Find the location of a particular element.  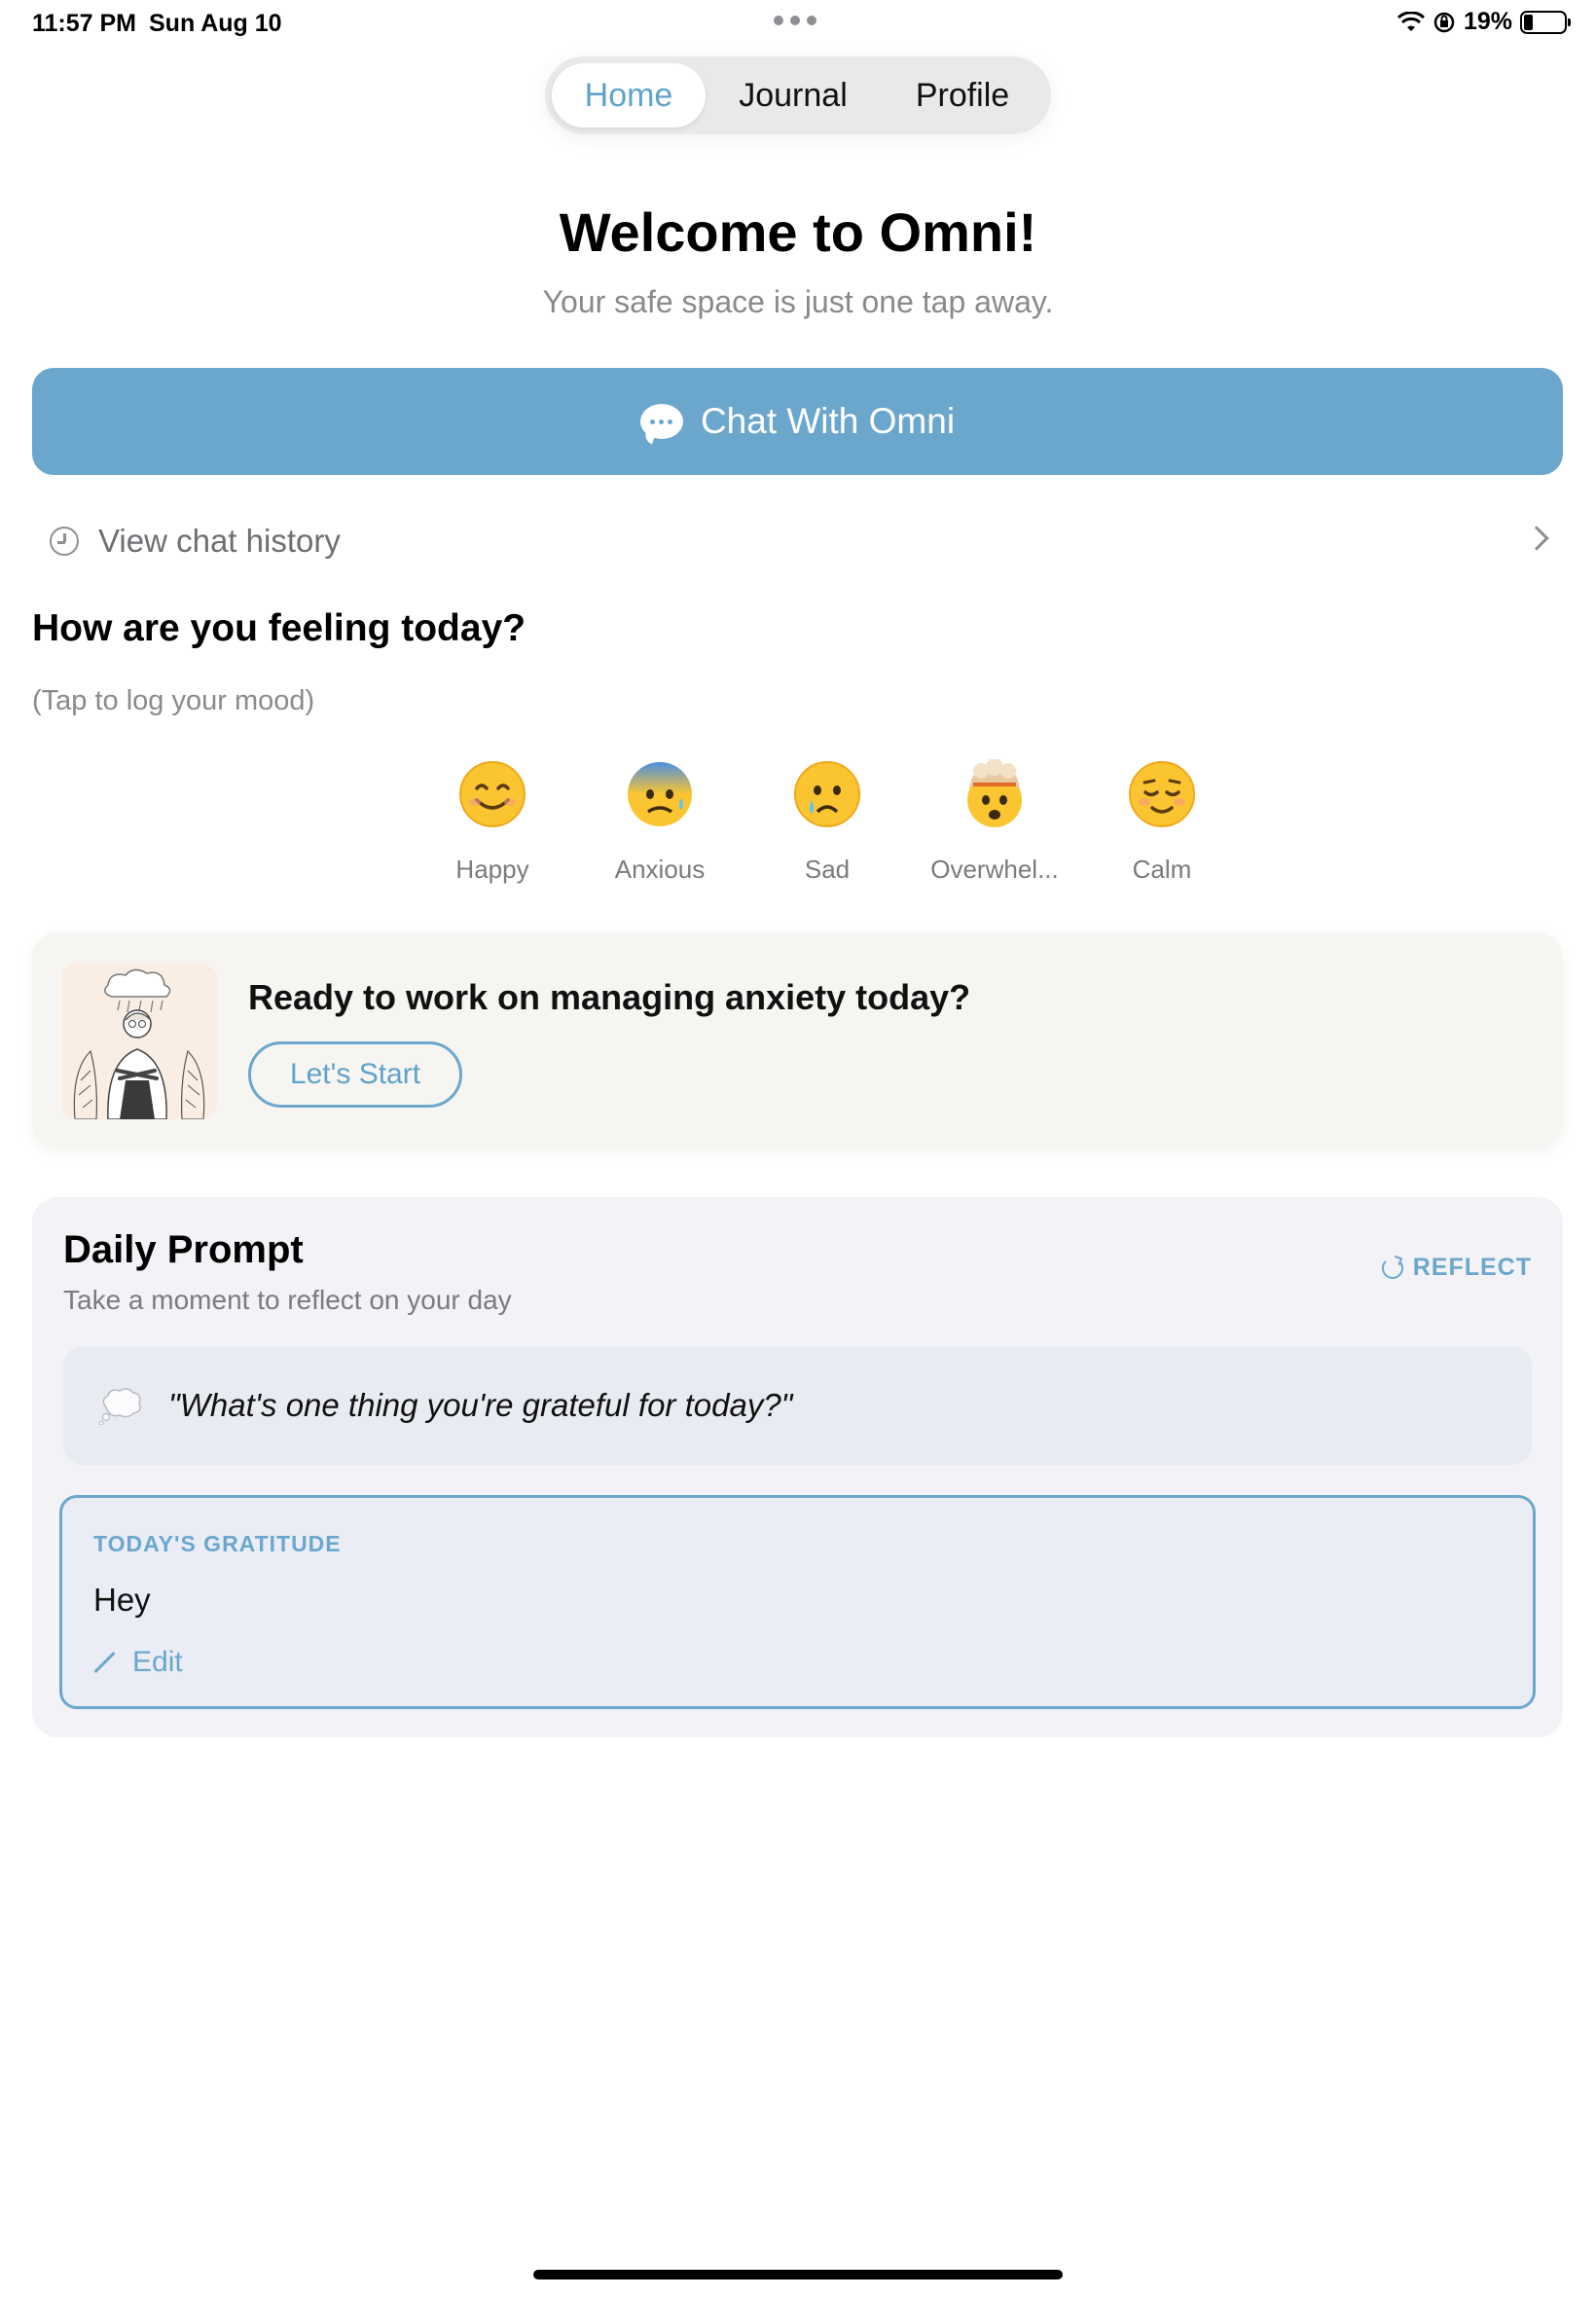

daily-prompt-subtitle: Take a moment to reflect on your day is located at coordinates (287, 1300).